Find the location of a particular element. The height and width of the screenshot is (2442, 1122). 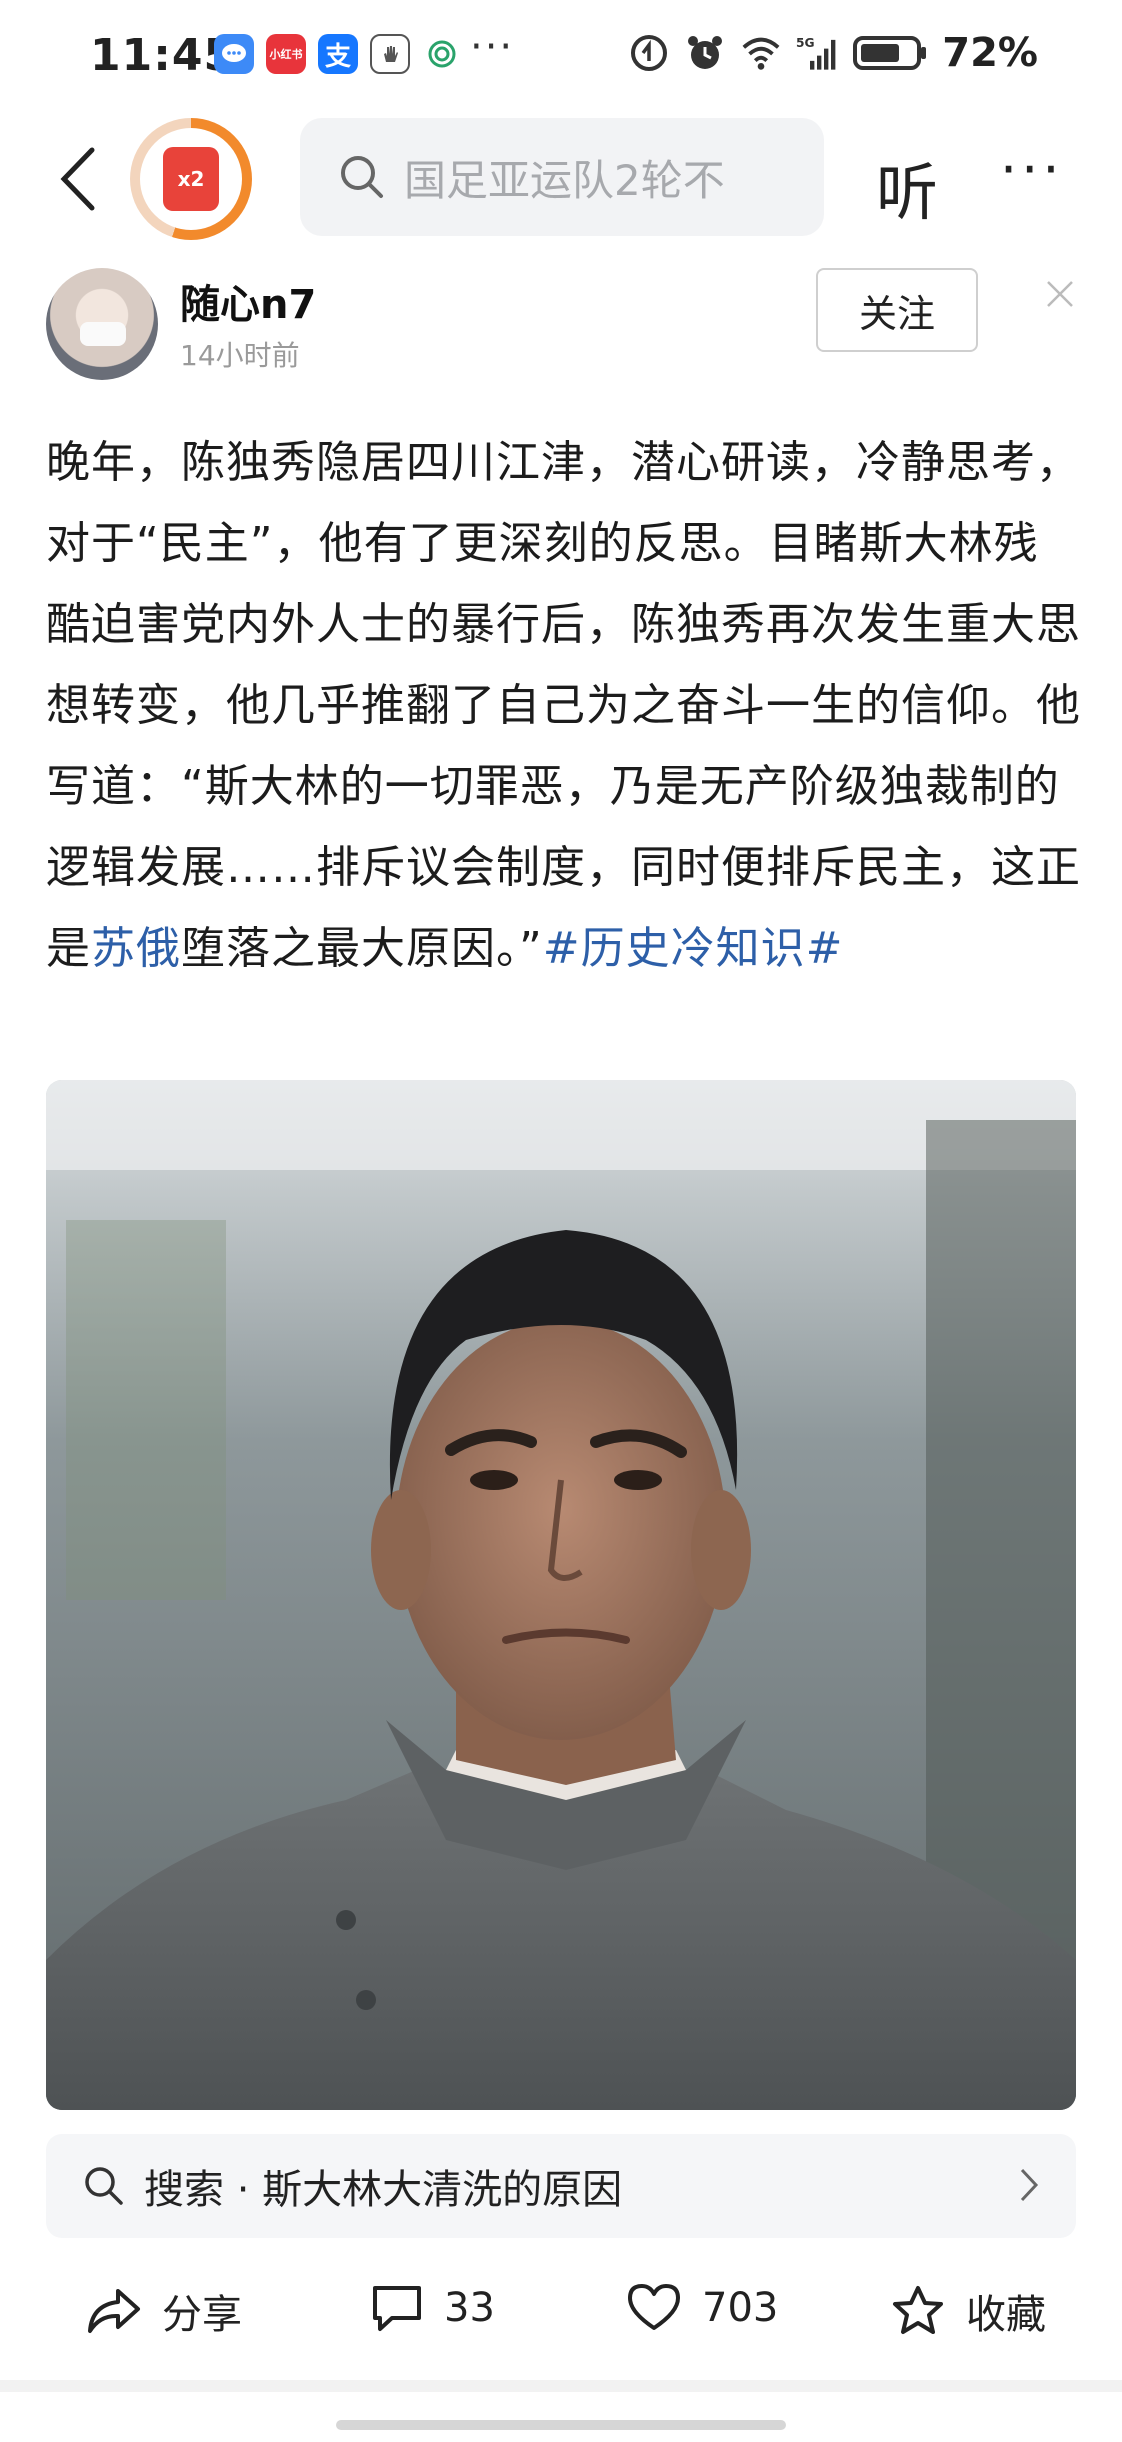

search-suggestion-label: 搜索 · 斯大林大清洗的原因 is located at coordinates (383, 2190).